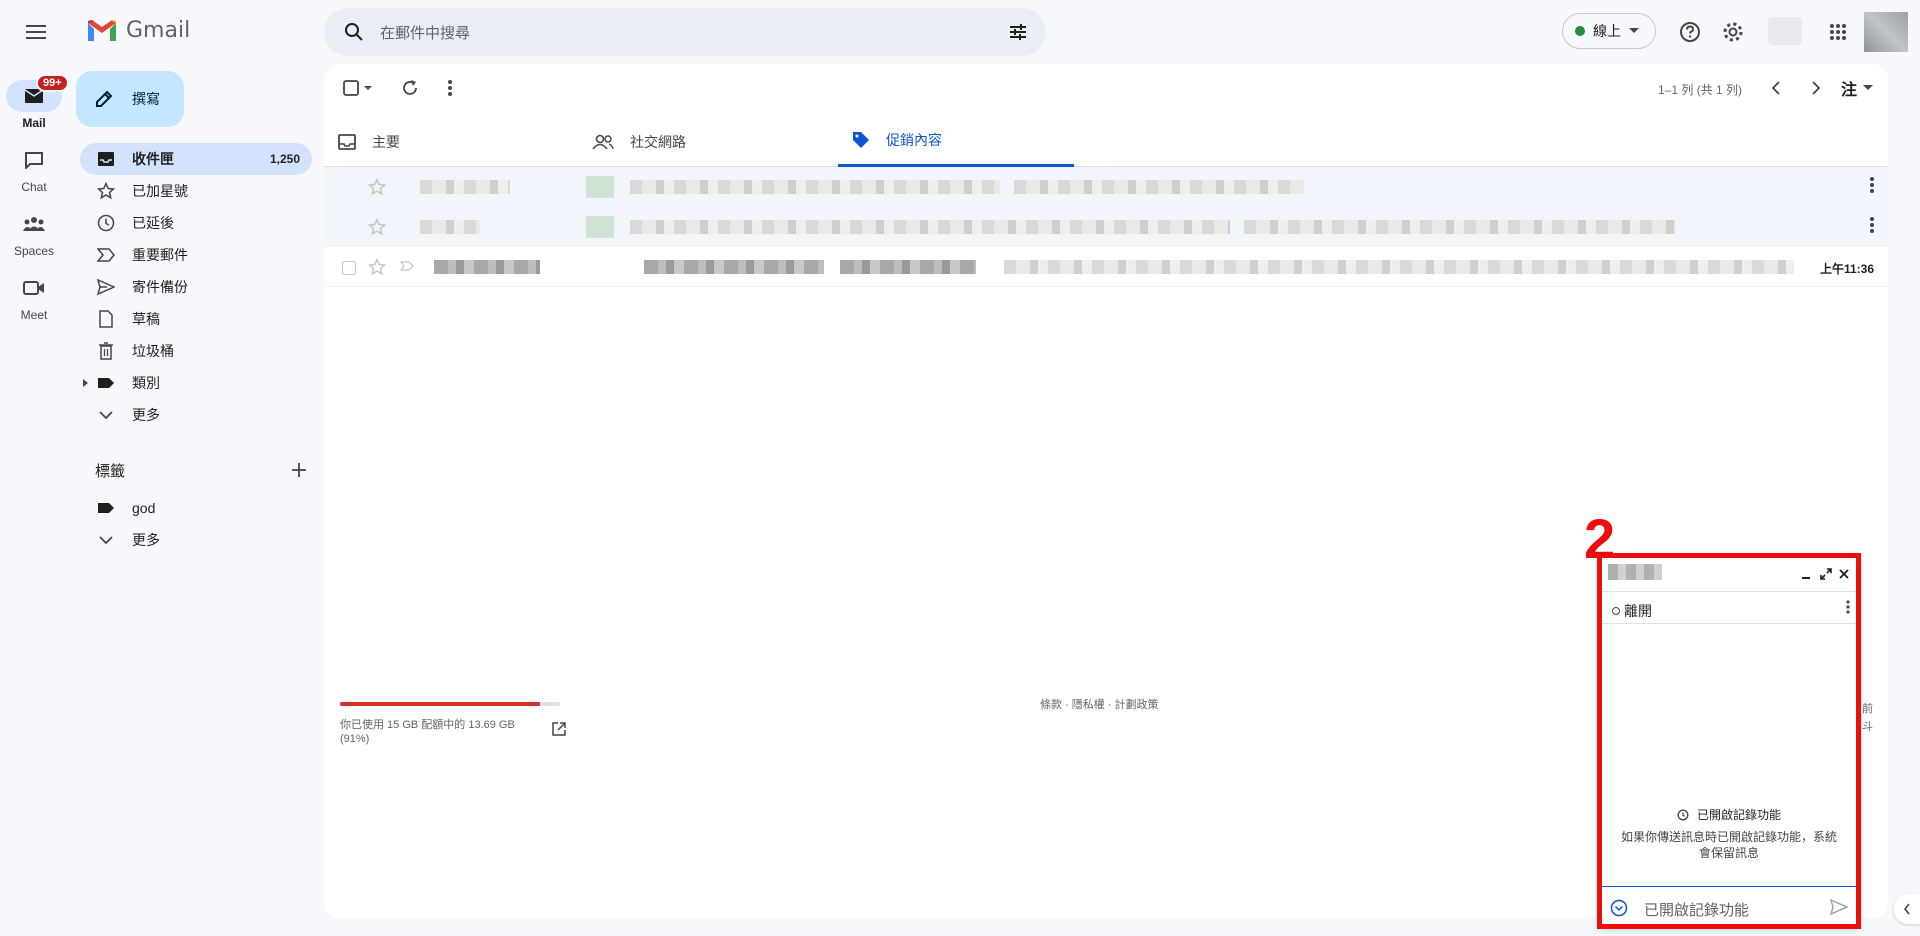 The image size is (1920, 936). I want to click on apps-button, so click(1838, 32).